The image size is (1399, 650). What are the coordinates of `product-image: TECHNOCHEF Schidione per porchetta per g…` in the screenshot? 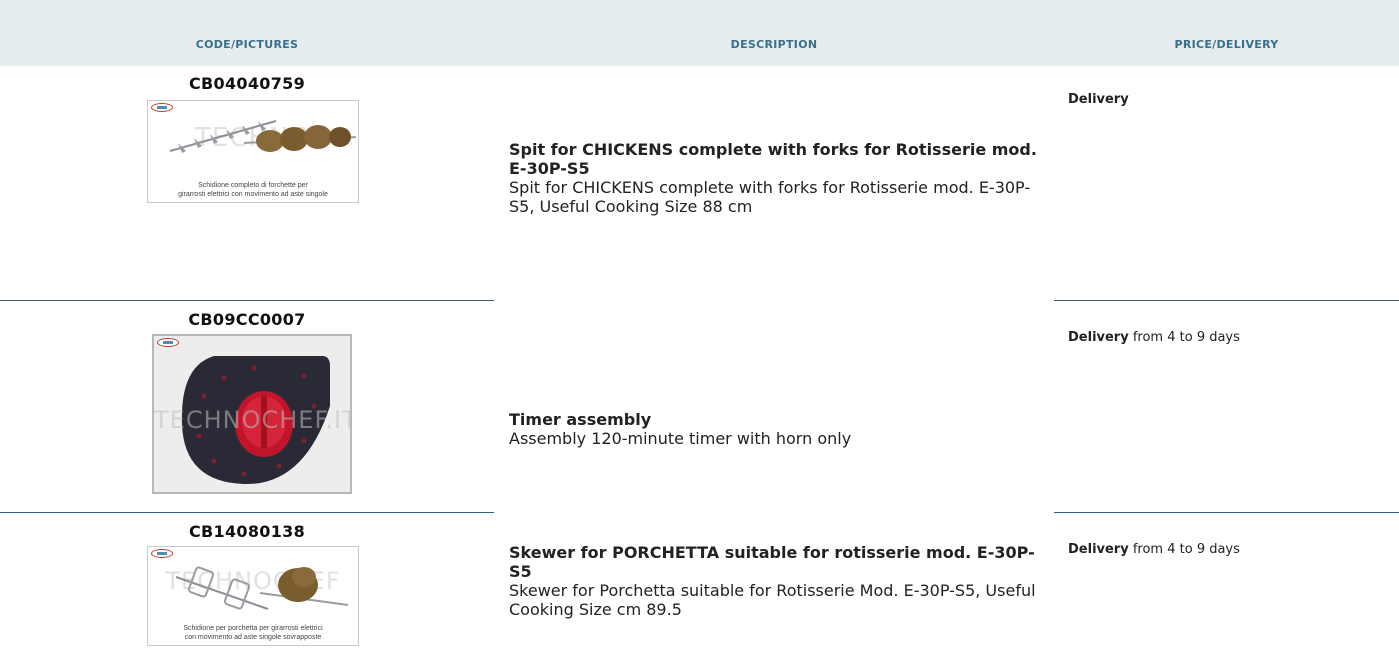 It's located at (253, 596).